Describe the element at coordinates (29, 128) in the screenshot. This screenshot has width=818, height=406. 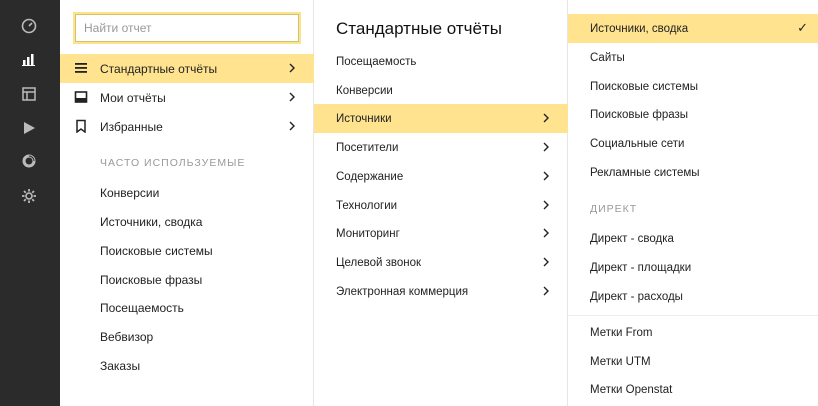
I see `play-icon` at that location.